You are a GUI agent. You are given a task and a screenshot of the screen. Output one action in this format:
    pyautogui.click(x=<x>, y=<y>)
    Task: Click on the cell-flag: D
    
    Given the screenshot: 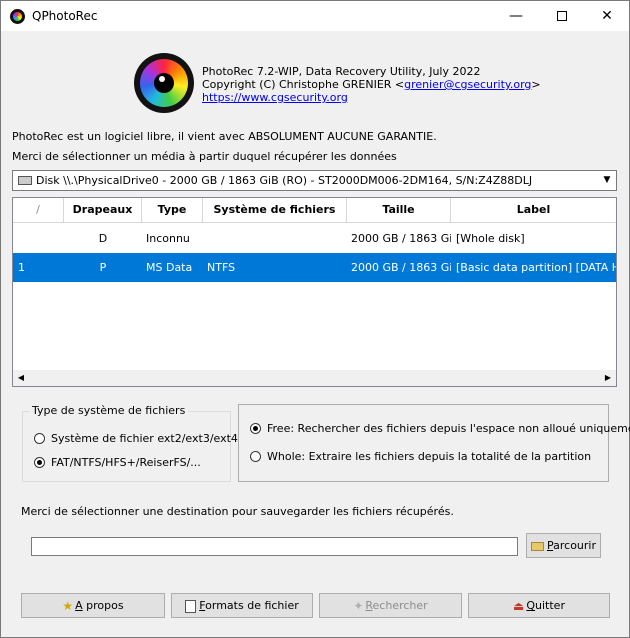 What is the action you would take?
    pyautogui.click(x=103, y=238)
    